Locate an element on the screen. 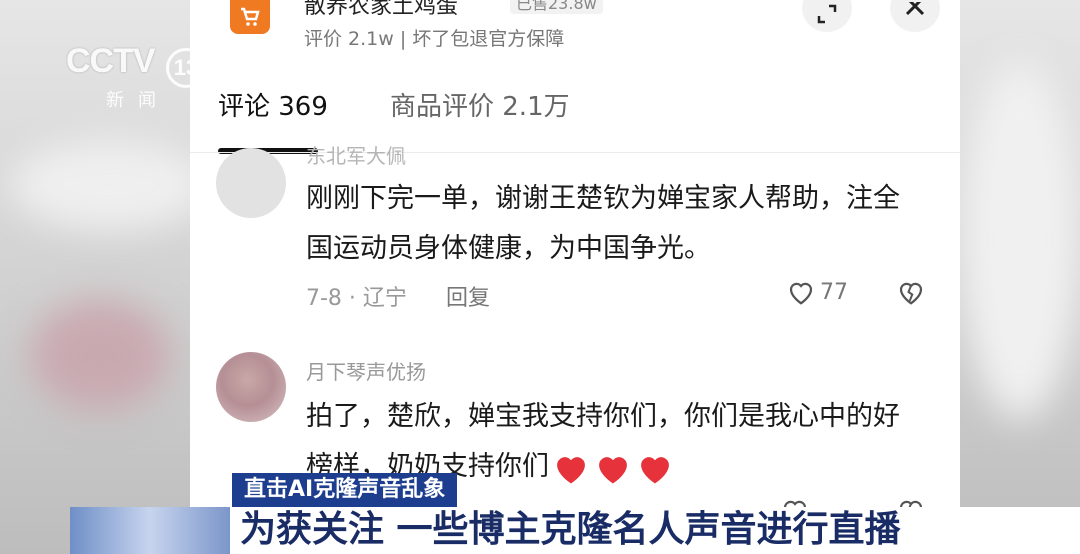 The image size is (1080, 554). like-count: 77 is located at coordinates (834, 292).